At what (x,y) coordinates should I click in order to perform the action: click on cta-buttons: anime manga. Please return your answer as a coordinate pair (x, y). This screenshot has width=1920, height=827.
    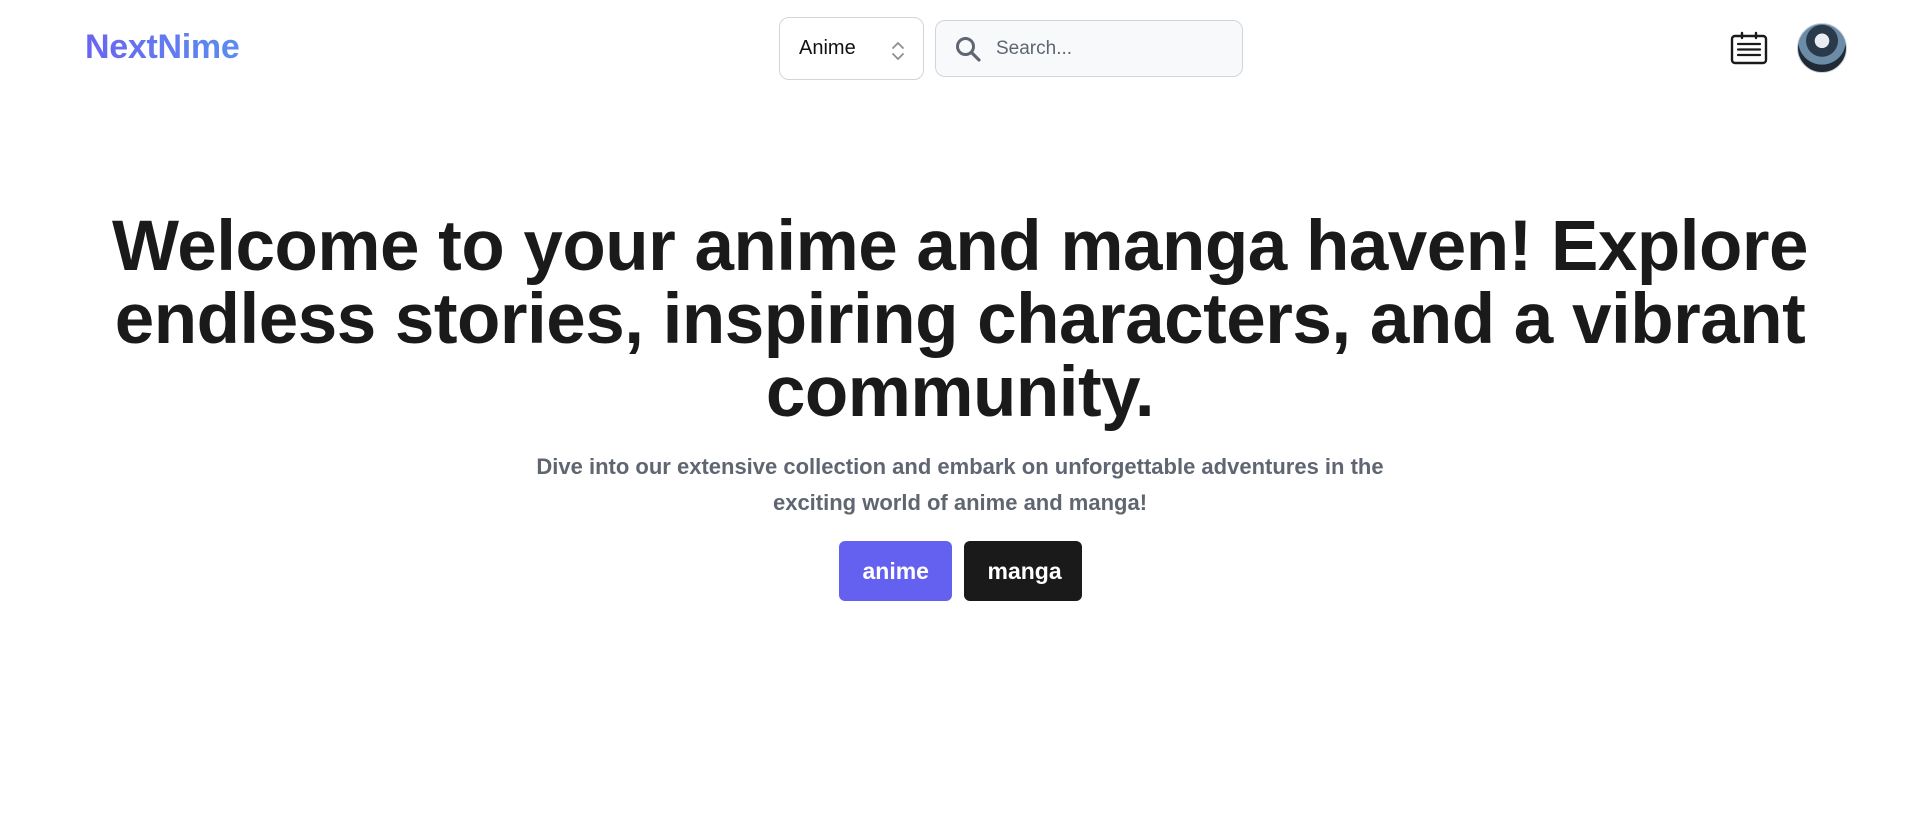
    Looking at the image, I should click on (960, 571).